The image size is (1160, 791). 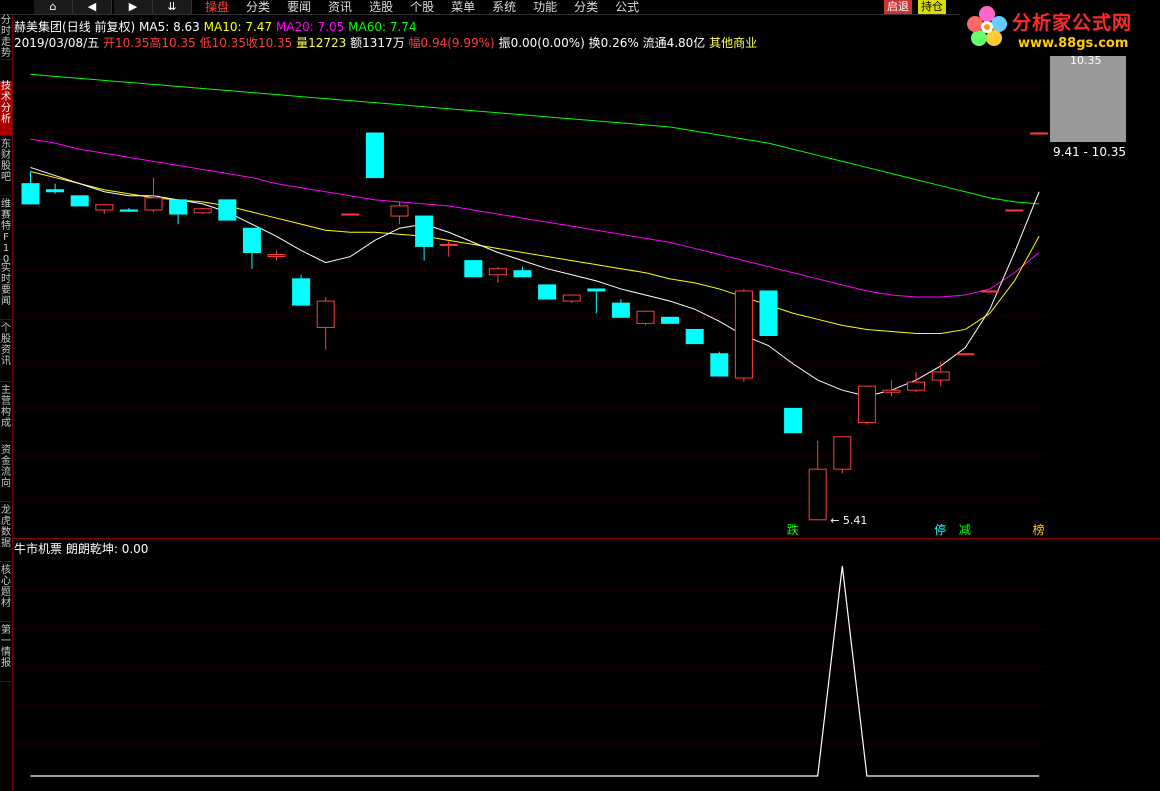 What do you see at coordinates (6, 473) in the screenshot?
I see `sidebar-item-zijin: 资金流向` at bounding box center [6, 473].